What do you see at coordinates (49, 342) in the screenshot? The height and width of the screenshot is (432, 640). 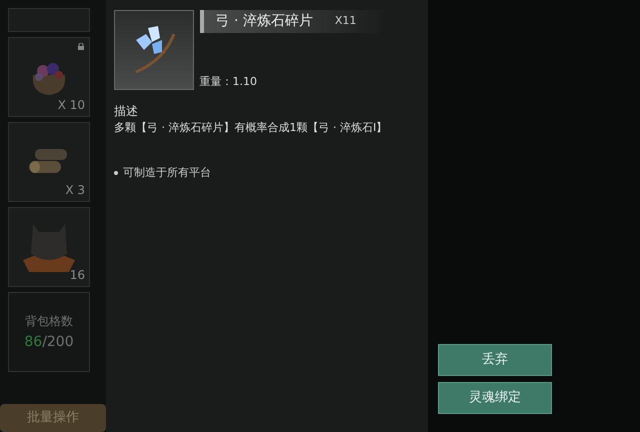 I see `capacity-value: 86/200` at bounding box center [49, 342].